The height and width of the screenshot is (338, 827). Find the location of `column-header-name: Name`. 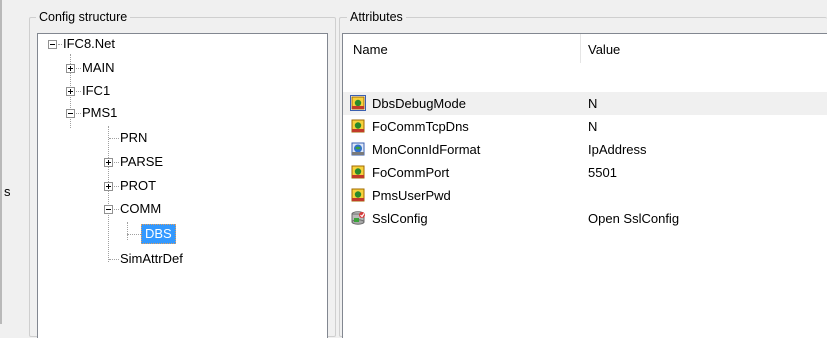

column-header-name: Name is located at coordinates (370, 49).